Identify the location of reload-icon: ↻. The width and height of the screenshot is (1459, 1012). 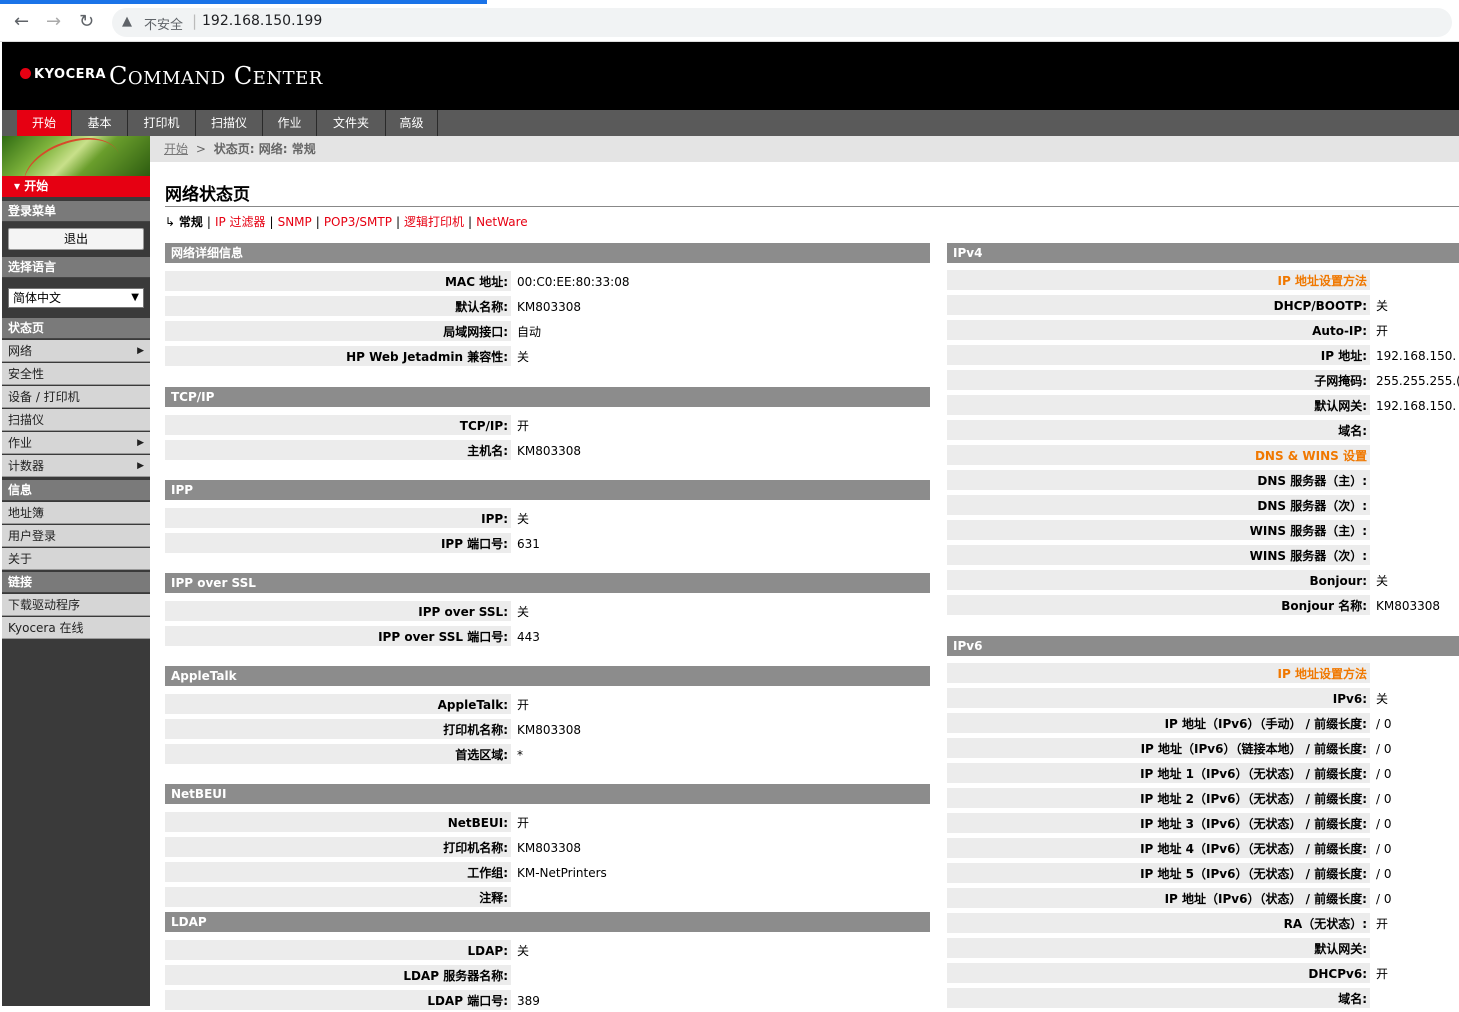
(86, 22).